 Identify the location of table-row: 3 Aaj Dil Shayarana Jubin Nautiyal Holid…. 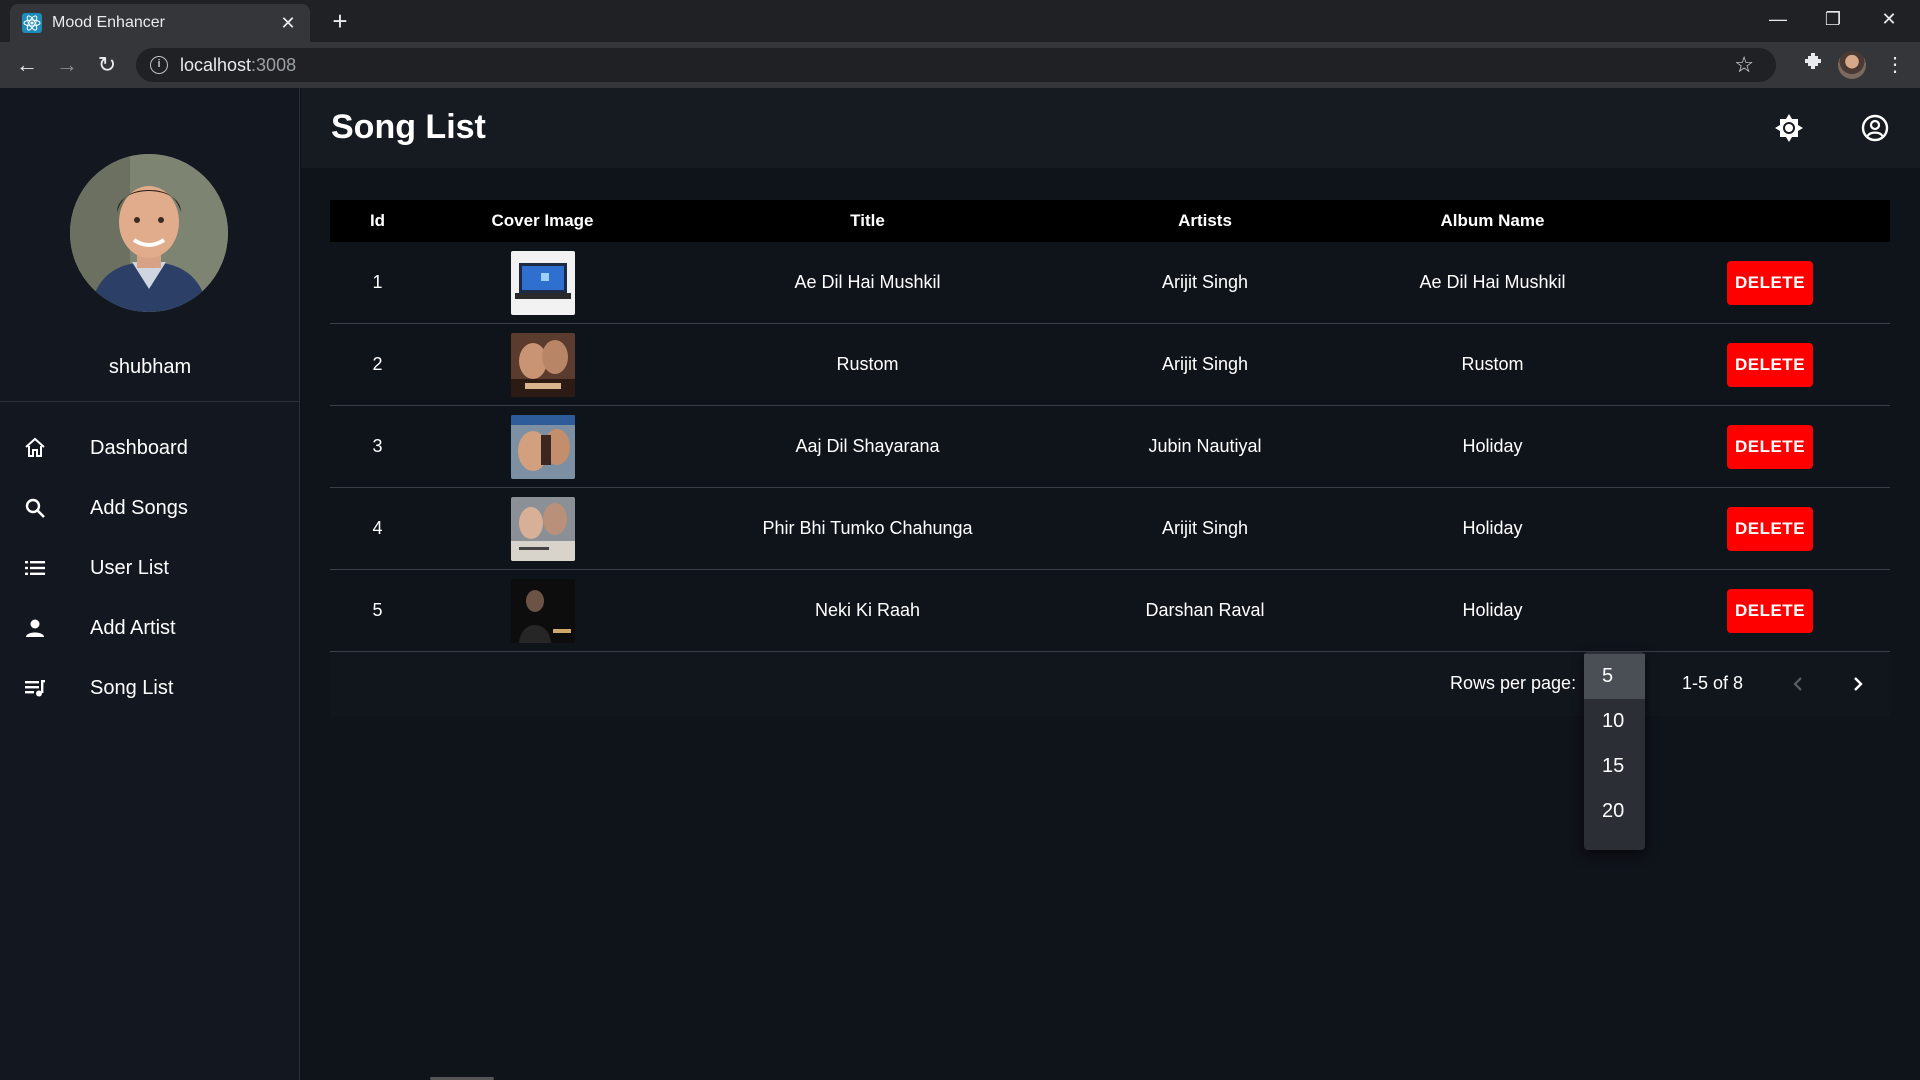
(1110, 447).